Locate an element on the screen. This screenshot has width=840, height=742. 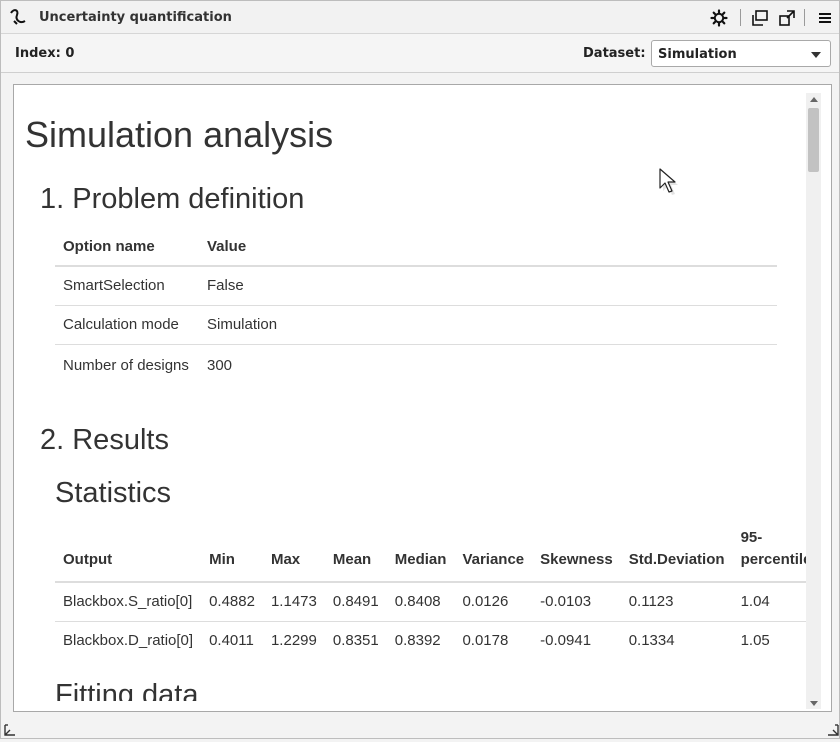
menu-button is located at coordinates (825, 18).